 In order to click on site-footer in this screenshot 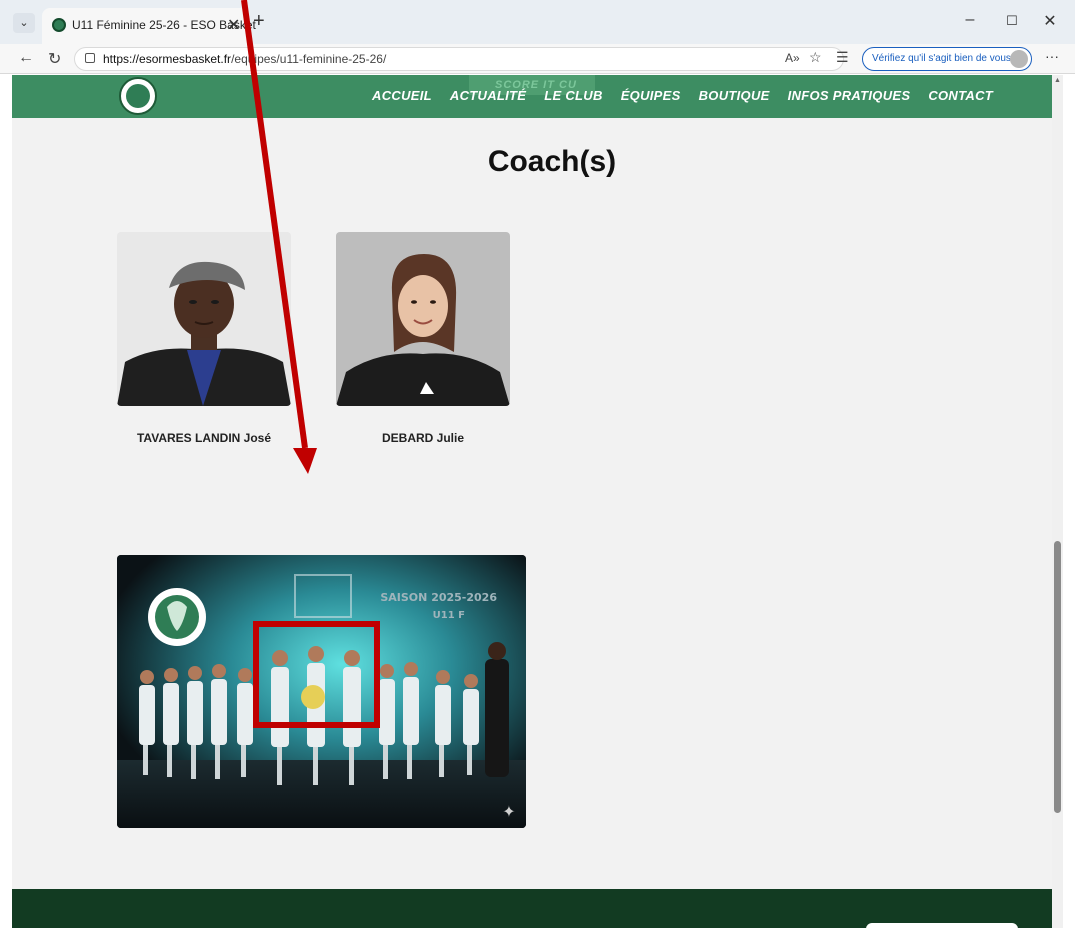, I will do `click(532, 908)`.